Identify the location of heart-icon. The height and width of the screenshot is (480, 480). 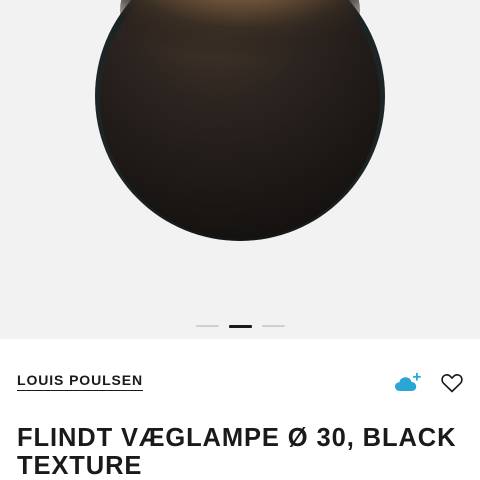
(452, 383).